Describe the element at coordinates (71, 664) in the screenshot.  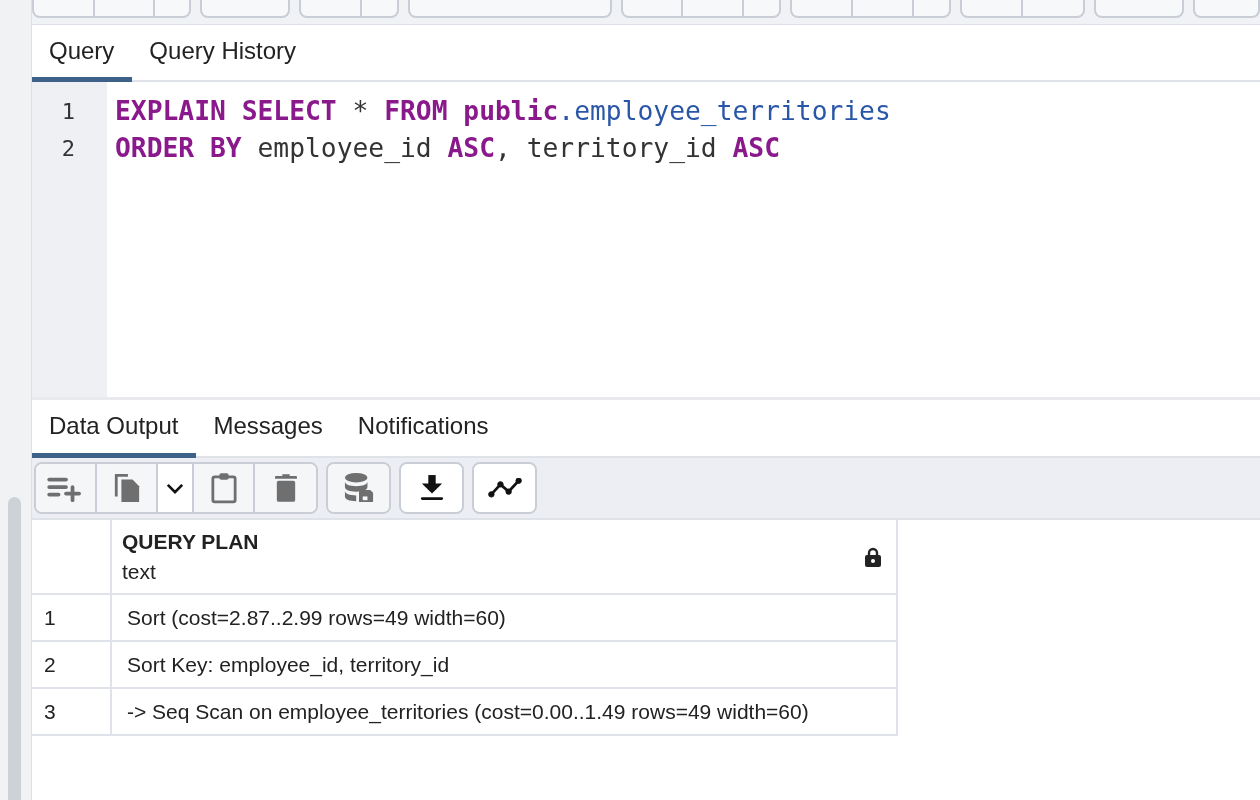
I see `row-number: 2` at that location.